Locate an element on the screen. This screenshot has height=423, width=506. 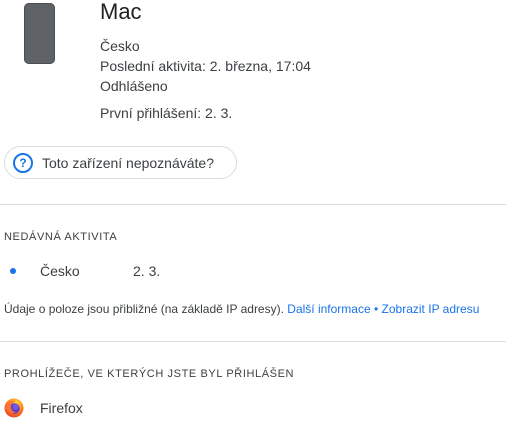
phone-device-icon is located at coordinates (39, 33).